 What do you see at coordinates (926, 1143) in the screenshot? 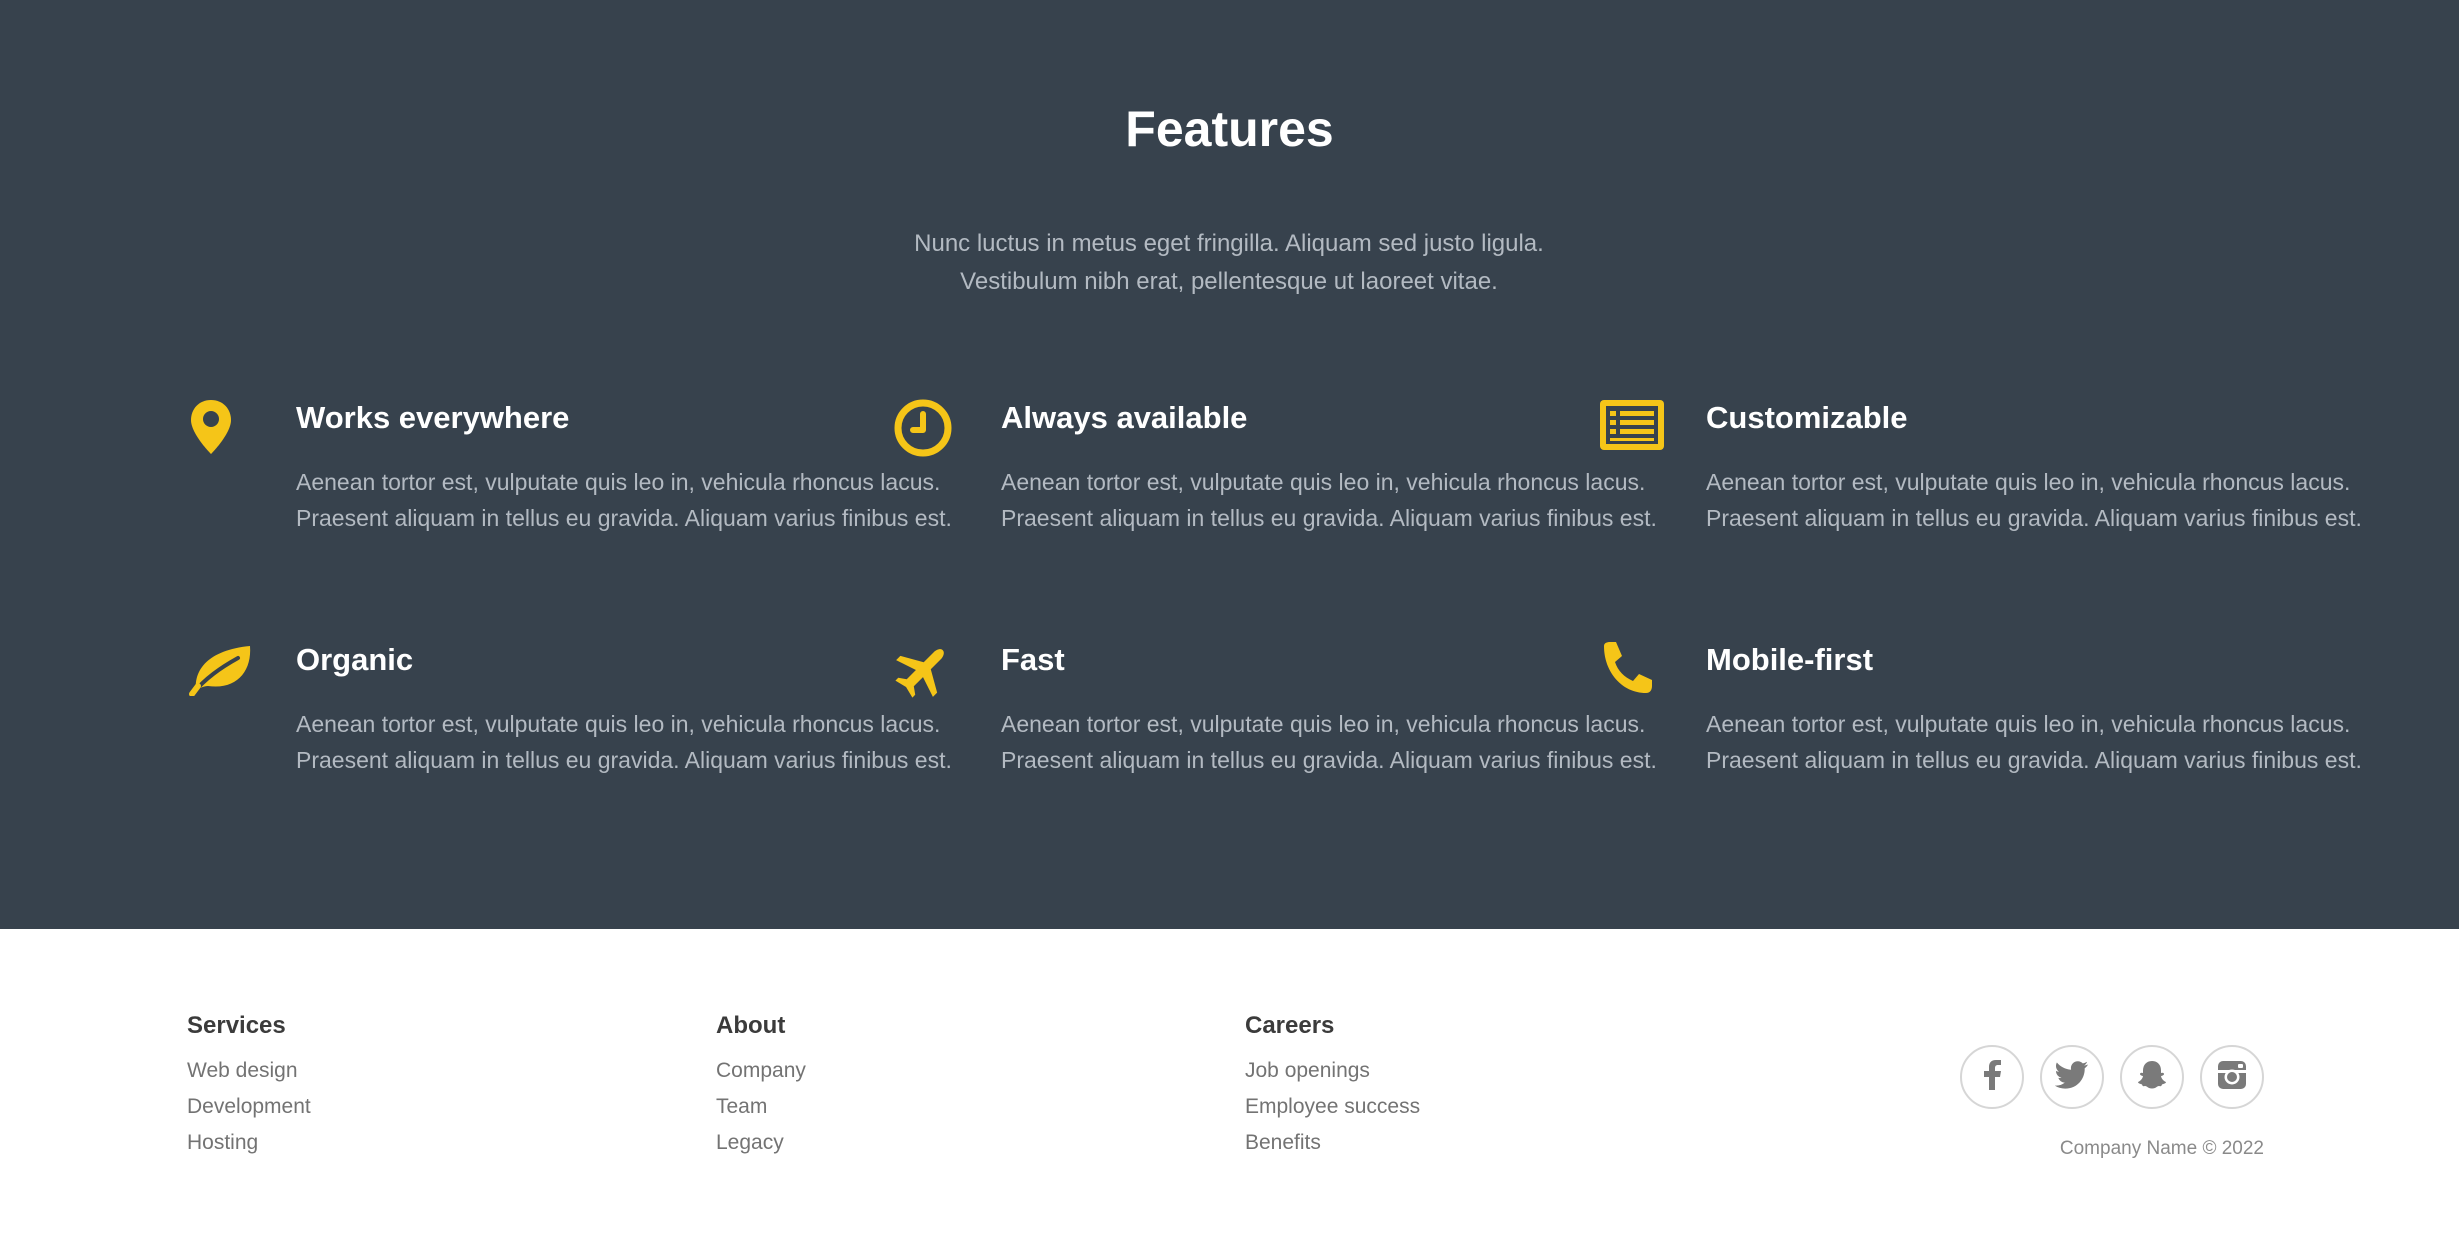
I see `footer-link-legacy: Legacy` at bounding box center [926, 1143].